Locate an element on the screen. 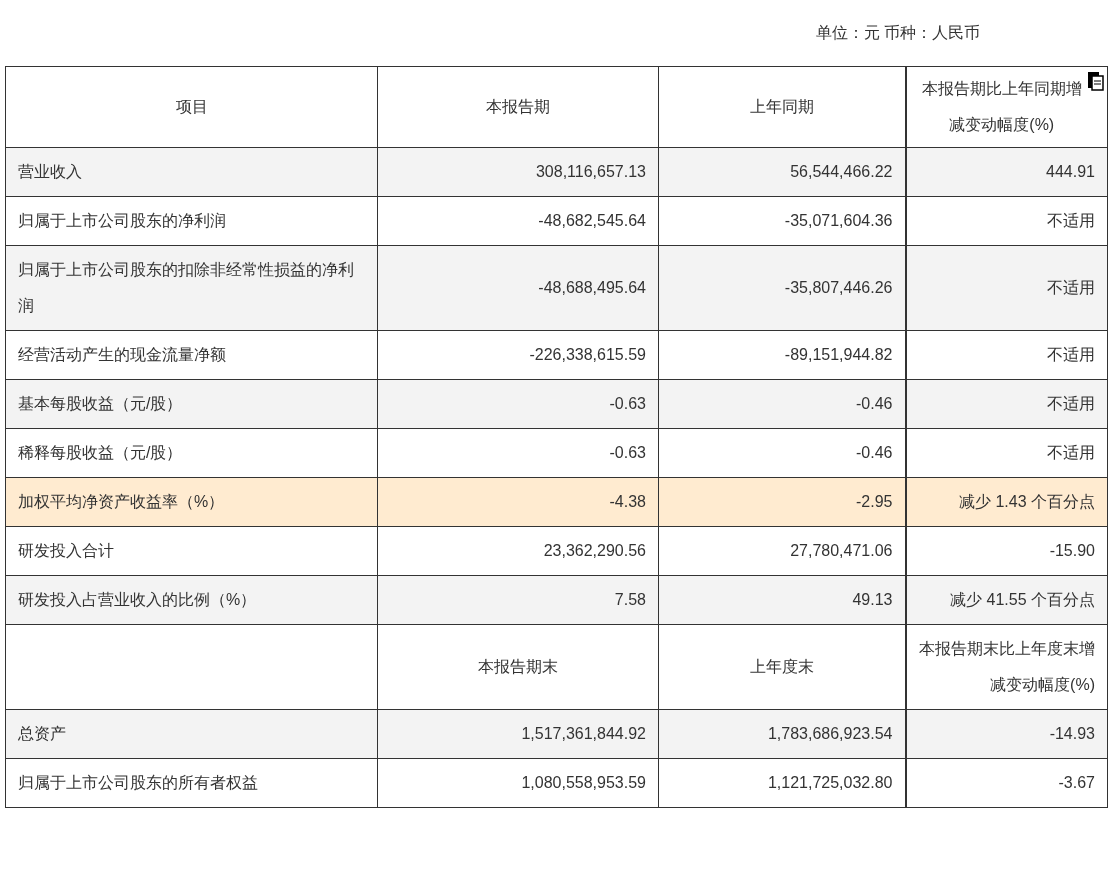 Image resolution: width=1116 pixels, height=875 pixels. row-label: 总资产 is located at coordinates (191, 734).